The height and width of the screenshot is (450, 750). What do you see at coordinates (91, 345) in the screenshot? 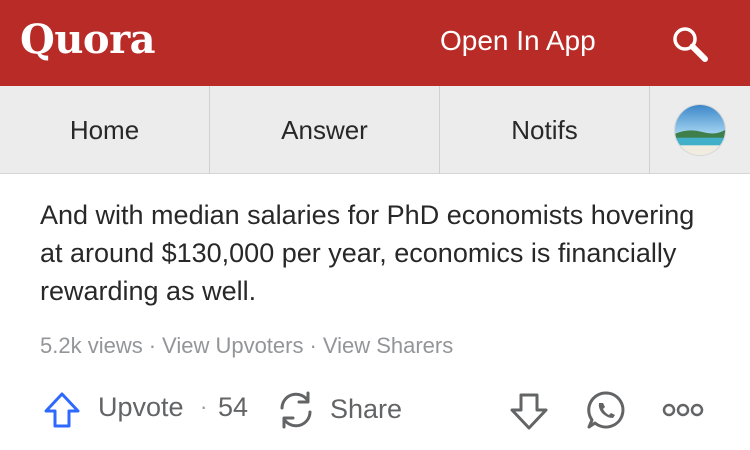
I see `views-count: 5.2k views` at bounding box center [91, 345].